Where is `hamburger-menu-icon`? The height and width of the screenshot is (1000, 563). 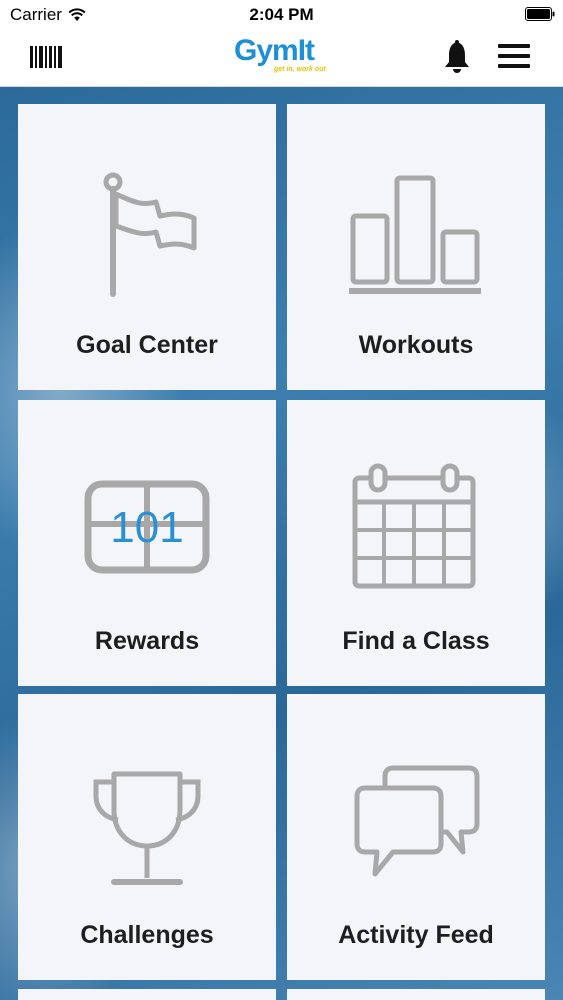
hamburger-menu-icon is located at coordinates (514, 56).